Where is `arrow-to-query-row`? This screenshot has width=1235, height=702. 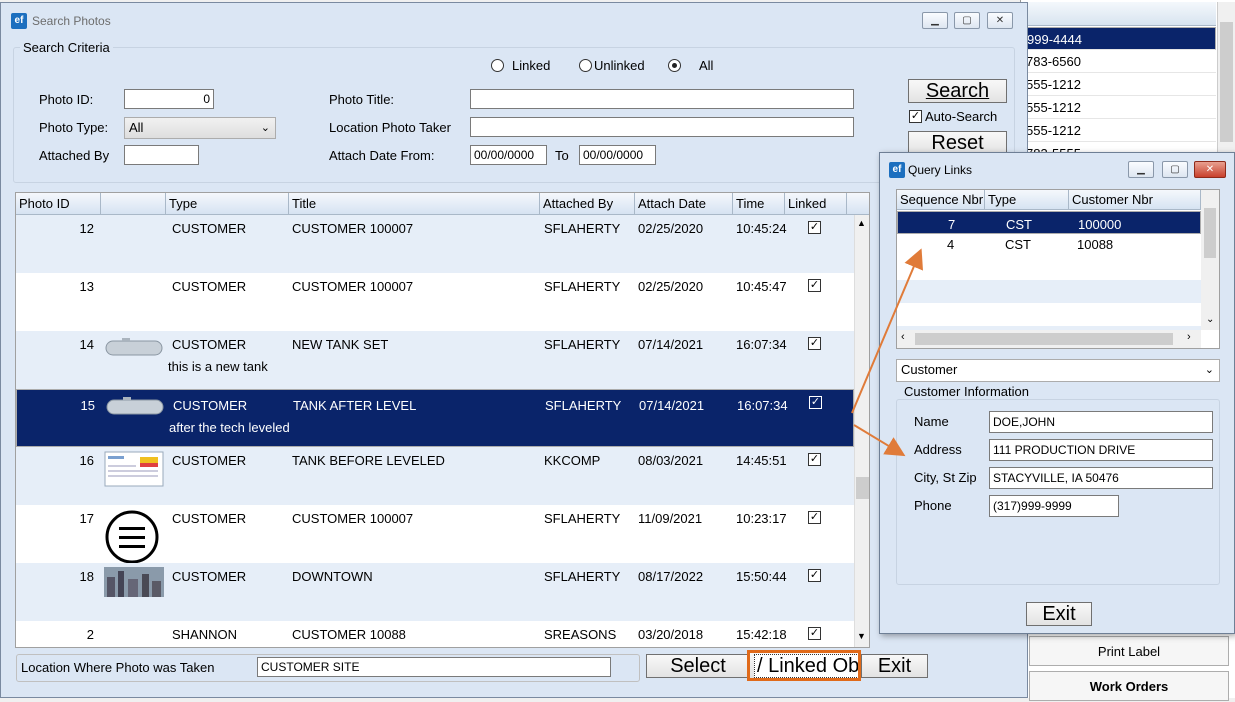 arrow-to-query-row is located at coordinates (887, 331).